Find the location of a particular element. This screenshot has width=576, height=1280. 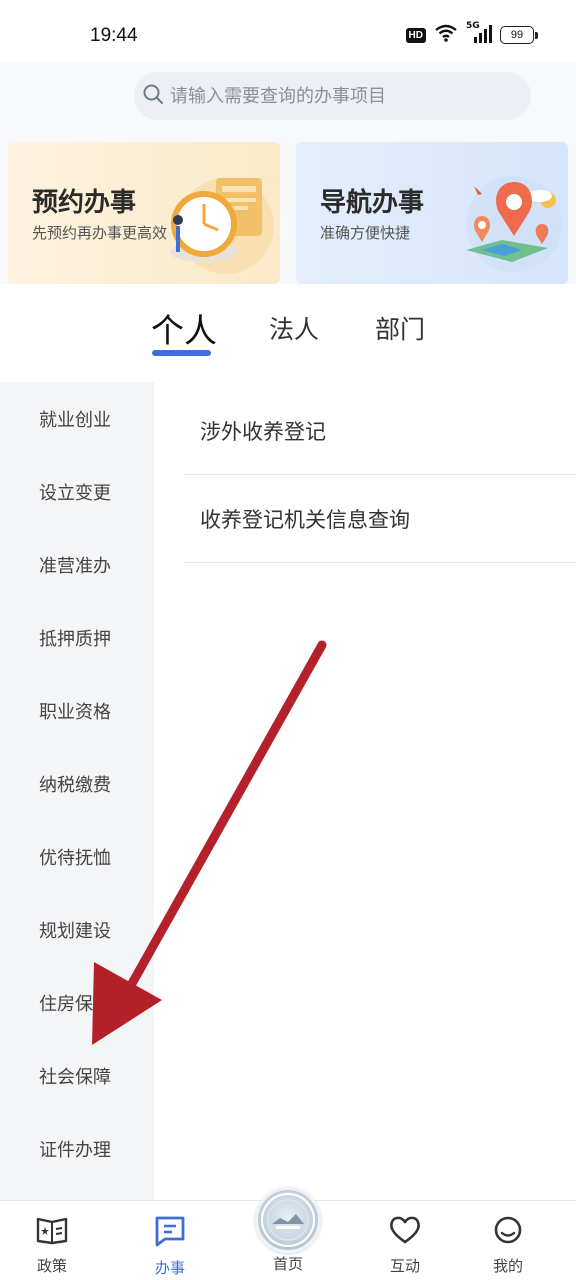

sidebar-item-permits: 准营准办 is located at coordinates (77, 564).